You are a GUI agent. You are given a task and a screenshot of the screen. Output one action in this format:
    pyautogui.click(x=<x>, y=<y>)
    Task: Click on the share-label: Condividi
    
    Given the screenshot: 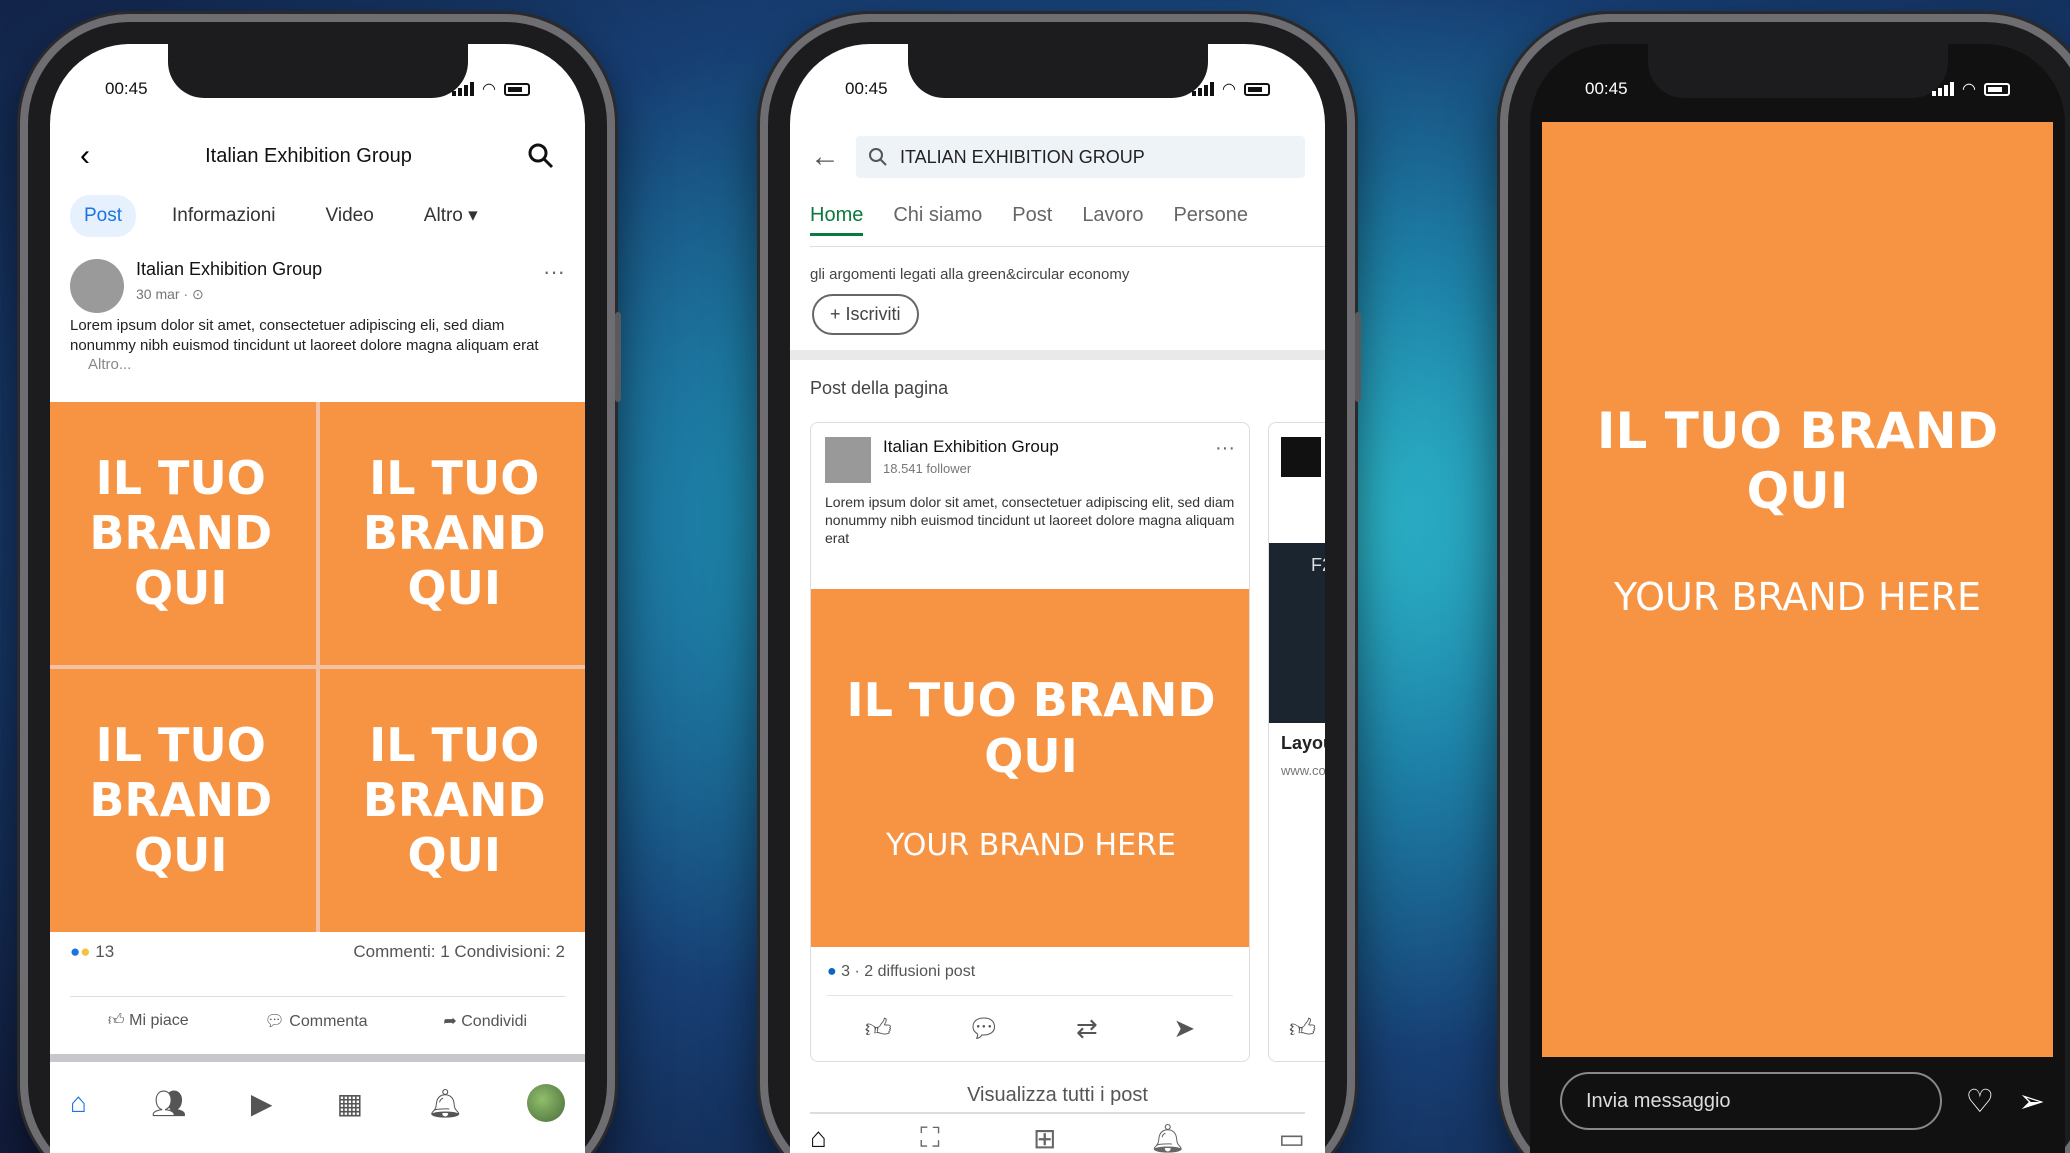 What is the action you would take?
    pyautogui.click(x=494, y=1021)
    